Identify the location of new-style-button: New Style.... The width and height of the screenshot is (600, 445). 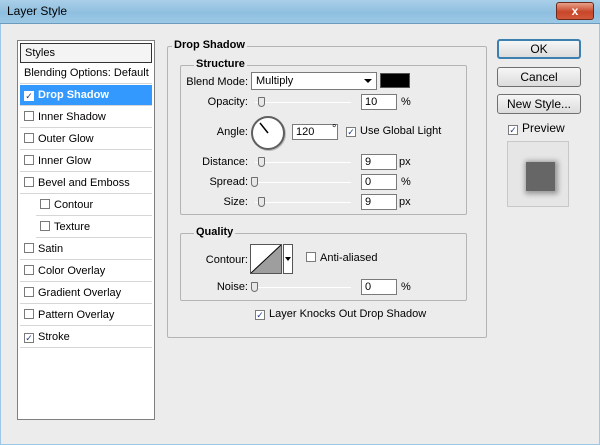
(539, 104).